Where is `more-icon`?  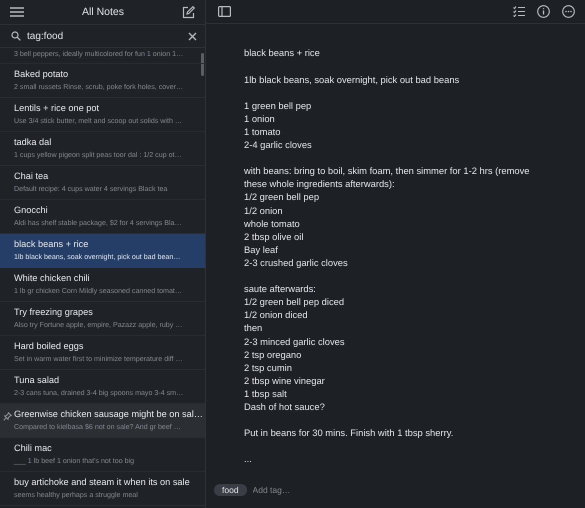
more-icon is located at coordinates (568, 11).